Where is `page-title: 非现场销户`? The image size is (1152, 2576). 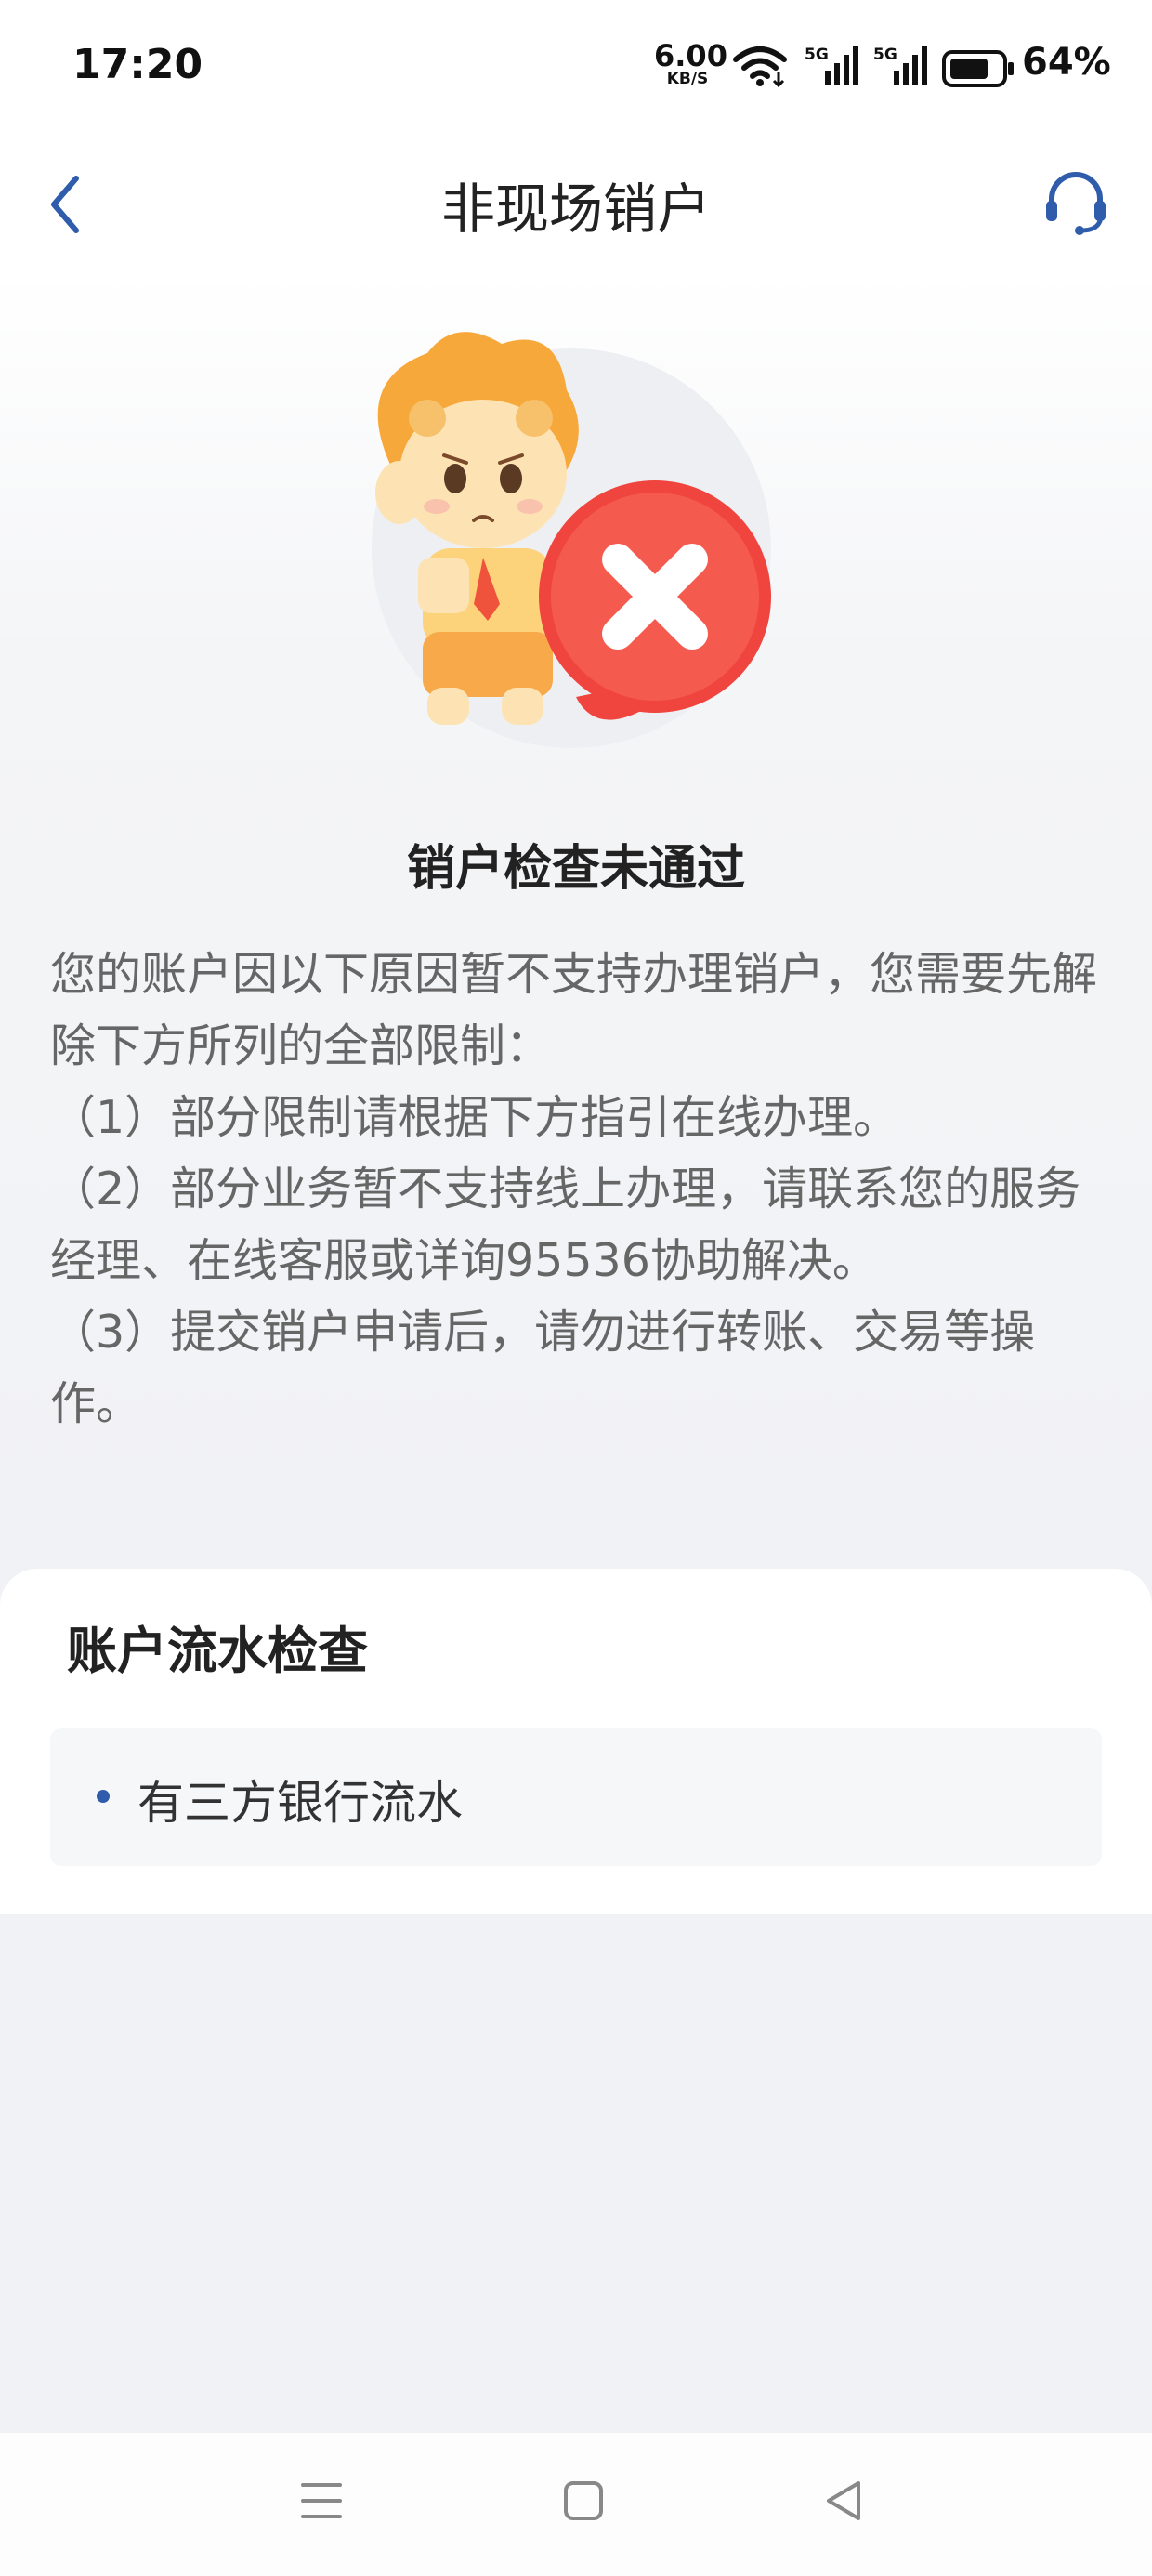 page-title: 非现场销户 is located at coordinates (575, 209).